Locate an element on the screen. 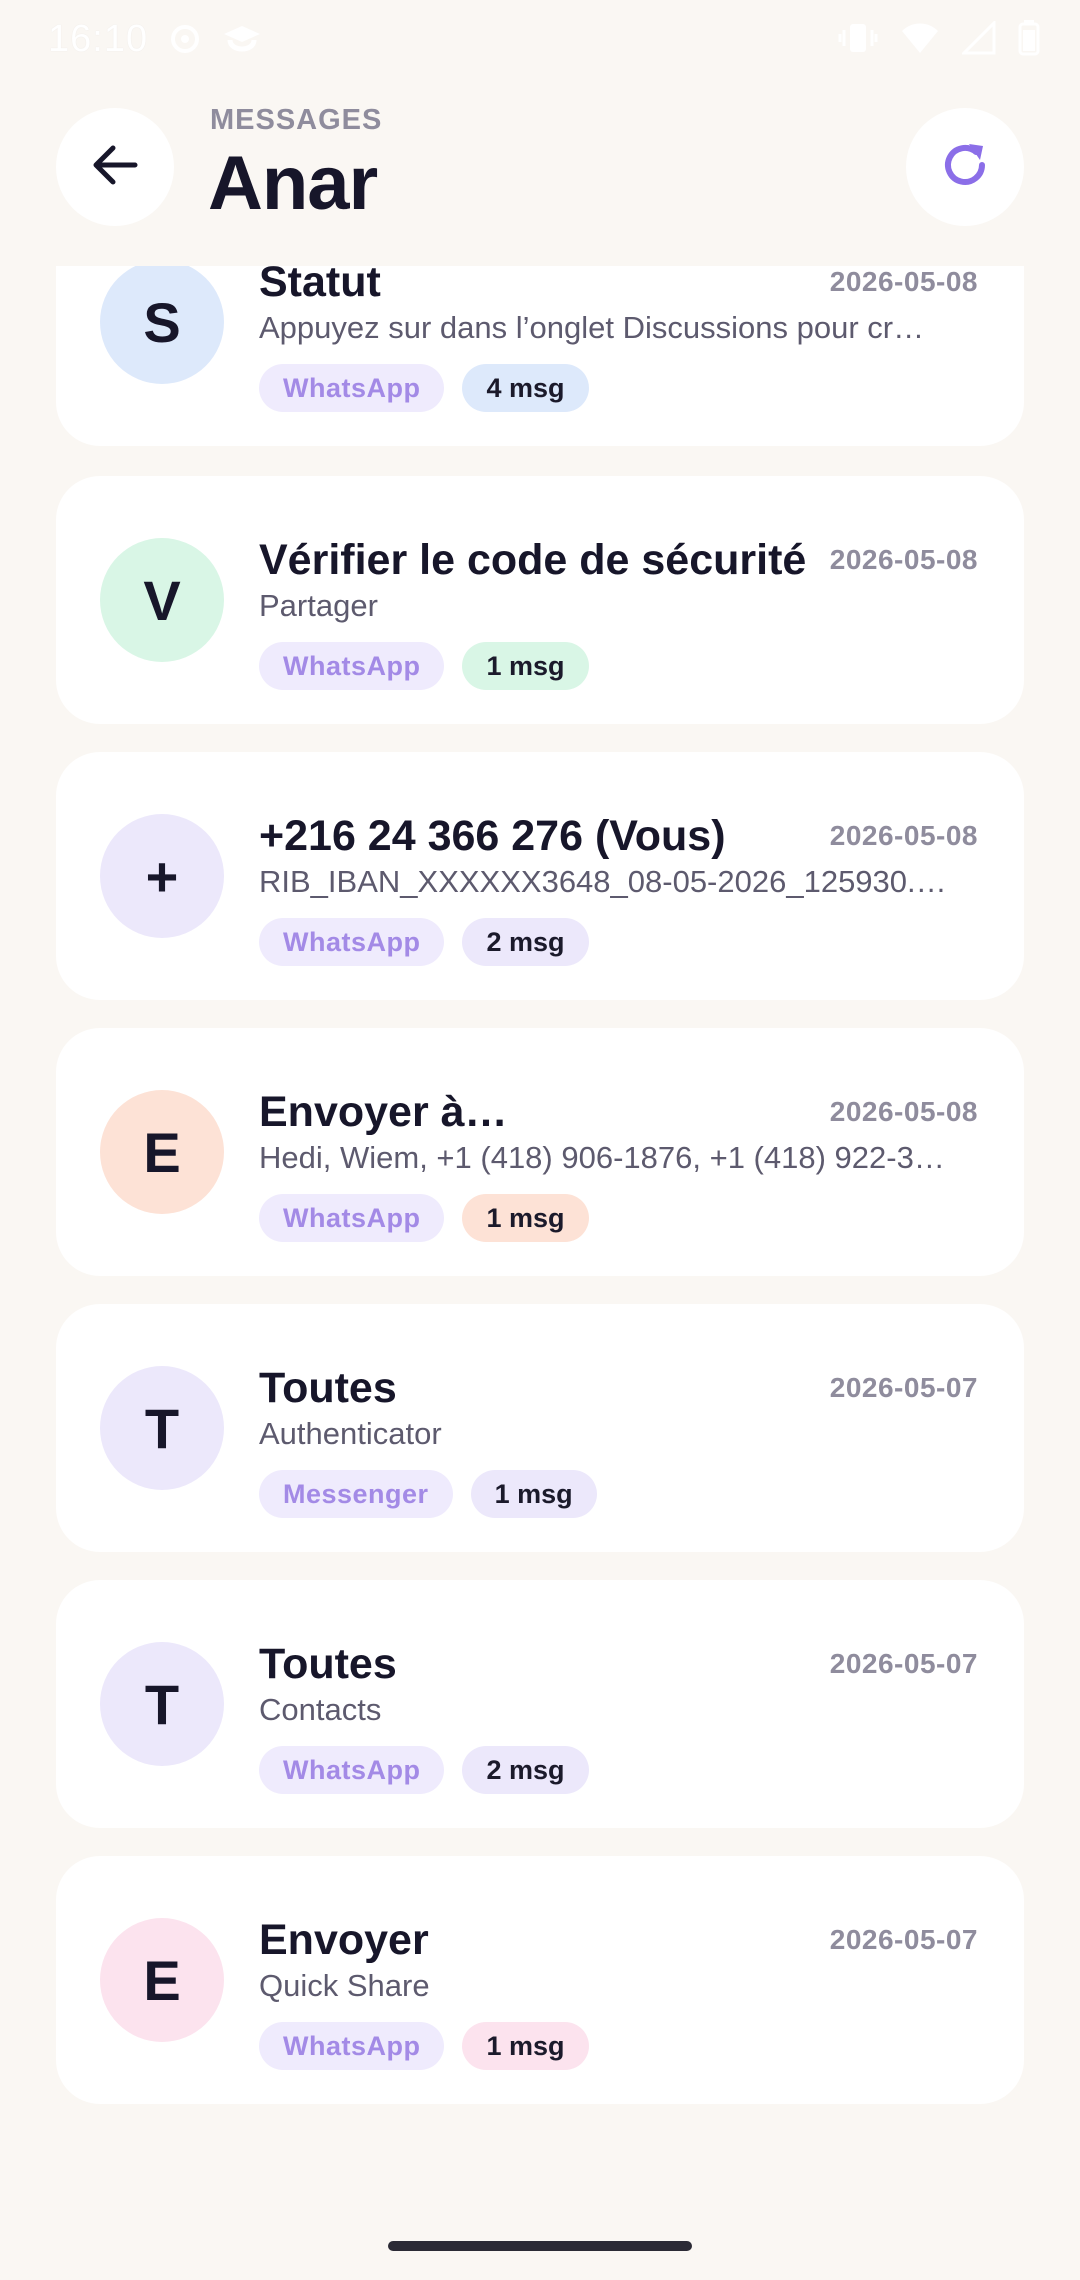 The height and width of the screenshot is (2280, 1080). refresh-icon is located at coordinates (965, 167).